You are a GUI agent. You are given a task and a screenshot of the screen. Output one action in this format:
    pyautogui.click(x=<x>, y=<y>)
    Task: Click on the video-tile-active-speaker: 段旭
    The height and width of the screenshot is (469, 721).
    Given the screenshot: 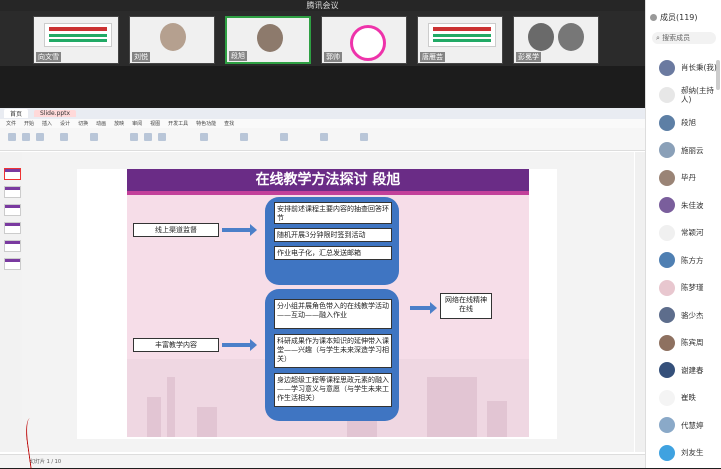 What is the action you would take?
    pyautogui.click(x=268, y=40)
    